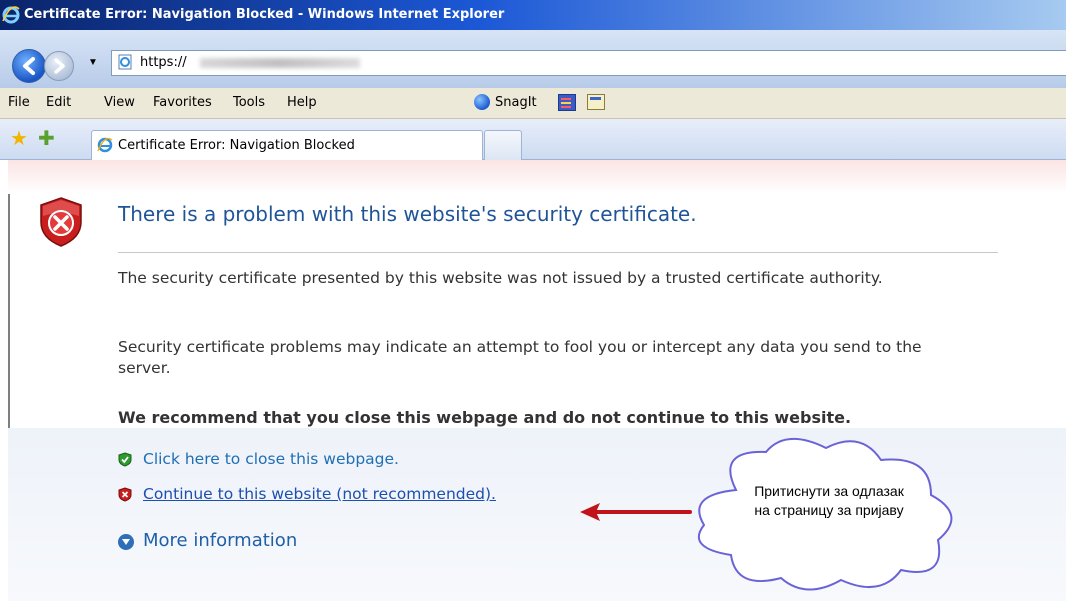 The width and height of the screenshot is (1066, 601). What do you see at coordinates (236, 145) in the screenshot?
I see `tab-label: Certificate Error: Navigation Blocked` at bounding box center [236, 145].